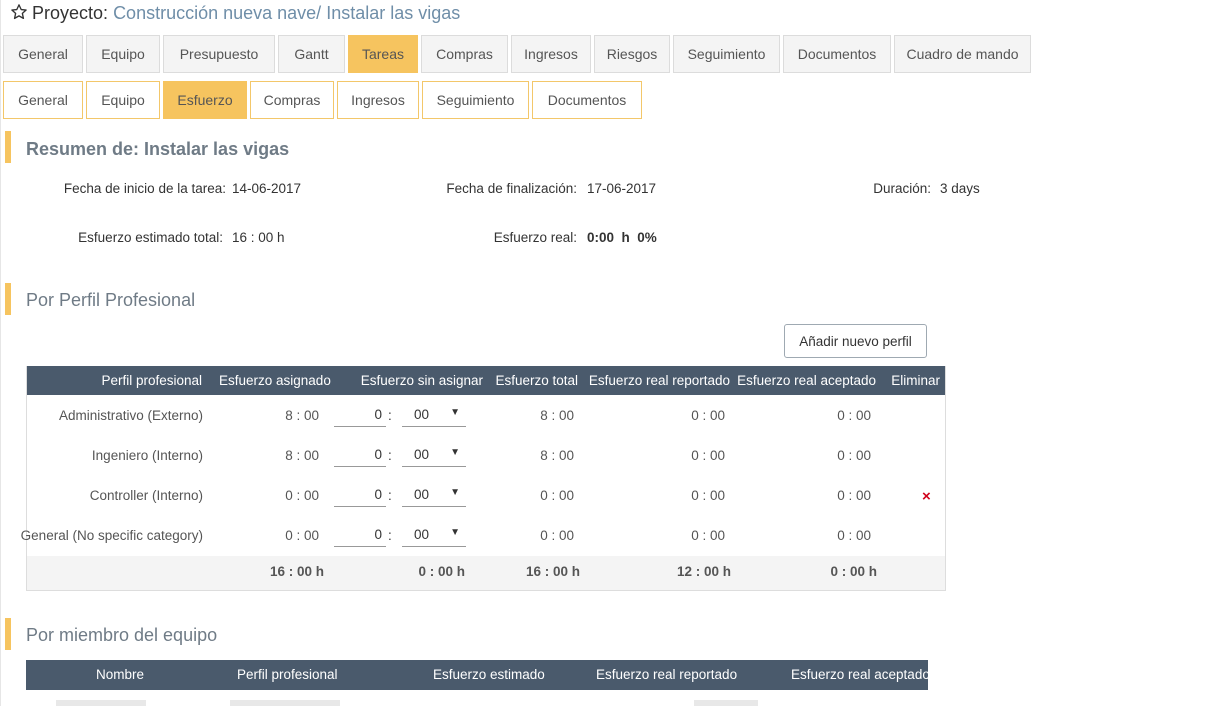 This screenshot has height=706, width=1222. What do you see at coordinates (150, 237) in the screenshot?
I see `estimated-effort-label: Esfuerzo estimado total:` at bounding box center [150, 237].